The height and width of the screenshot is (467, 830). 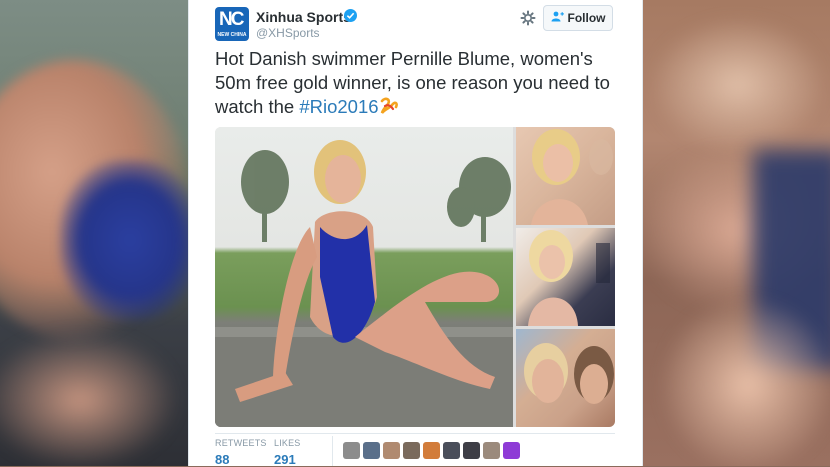 What do you see at coordinates (241, 459) in the screenshot?
I see `retweets-count: 88` at bounding box center [241, 459].